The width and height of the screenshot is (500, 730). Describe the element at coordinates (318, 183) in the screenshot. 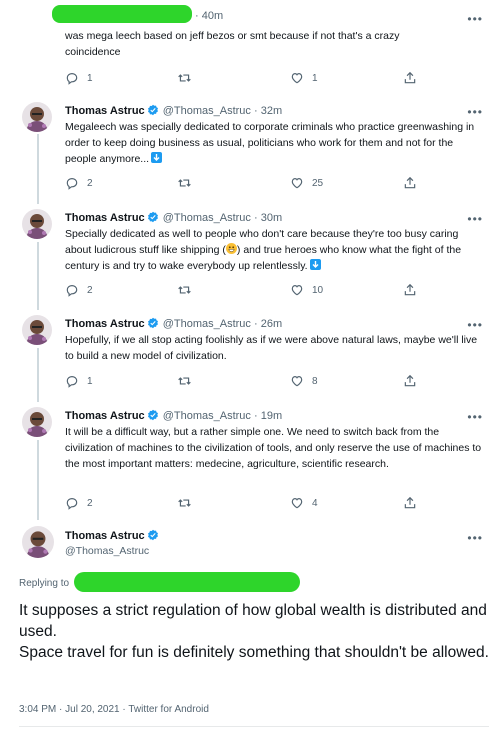

I see `like-count: 25` at that location.